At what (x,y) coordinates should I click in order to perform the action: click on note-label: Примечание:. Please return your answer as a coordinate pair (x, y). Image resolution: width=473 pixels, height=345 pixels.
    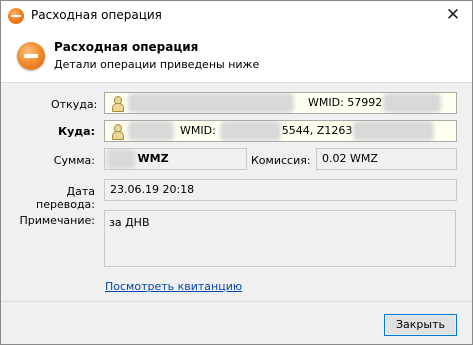
    Looking at the image, I should click on (57, 220).